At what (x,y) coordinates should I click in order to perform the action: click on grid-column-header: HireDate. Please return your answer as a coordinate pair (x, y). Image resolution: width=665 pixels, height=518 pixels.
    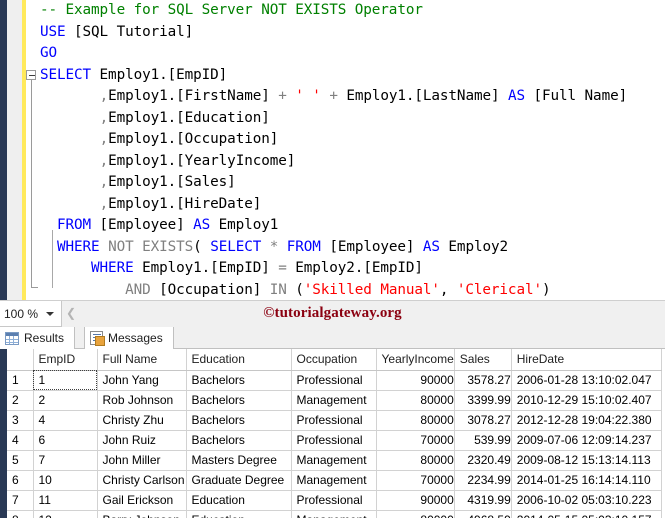
    Looking at the image, I should click on (586, 360).